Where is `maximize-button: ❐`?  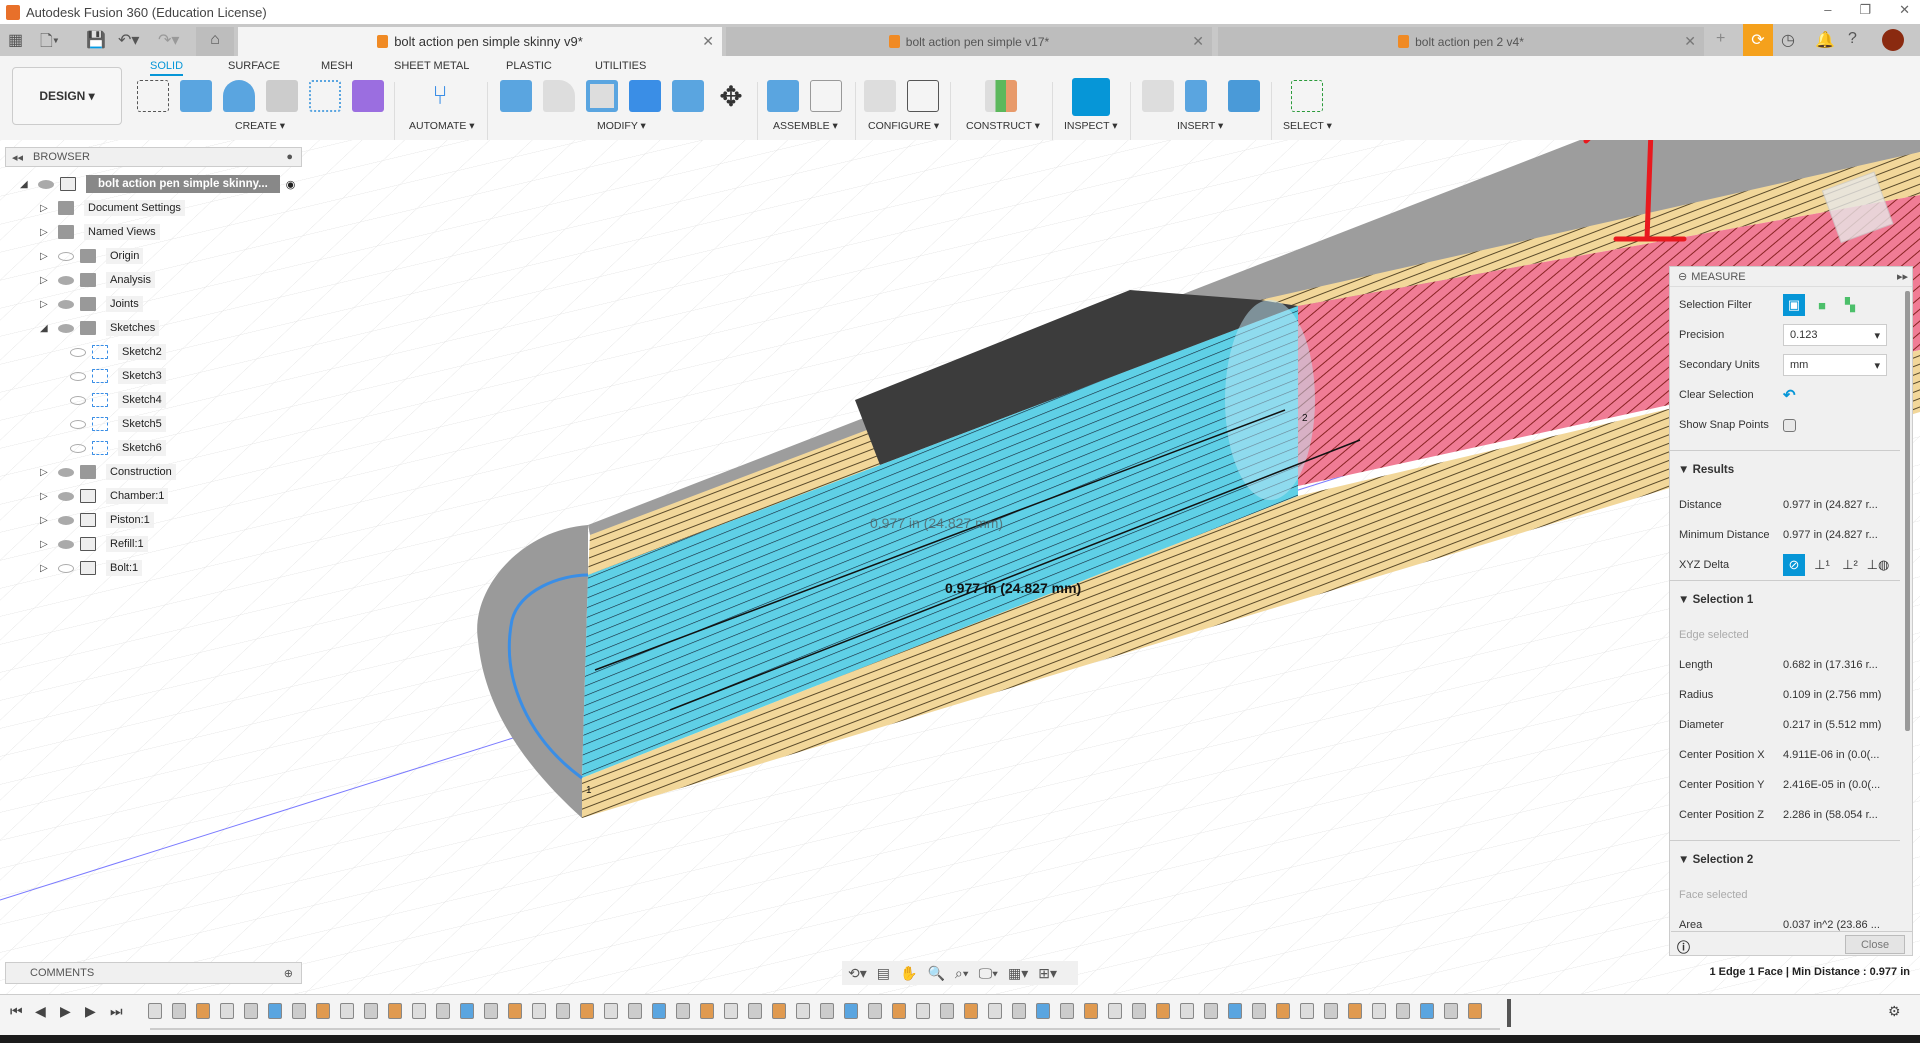
maximize-button: ❐ is located at coordinates (1865, 10).